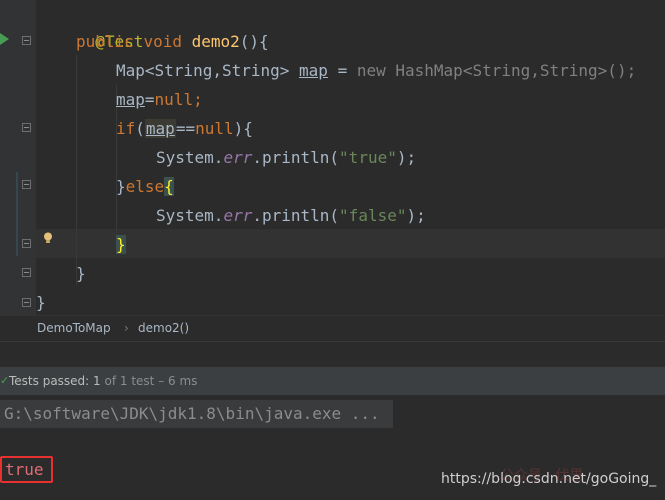 The image size is (665, 500). I want to click on code-line-print-true: System.err.println("true");, so click(286, 157).